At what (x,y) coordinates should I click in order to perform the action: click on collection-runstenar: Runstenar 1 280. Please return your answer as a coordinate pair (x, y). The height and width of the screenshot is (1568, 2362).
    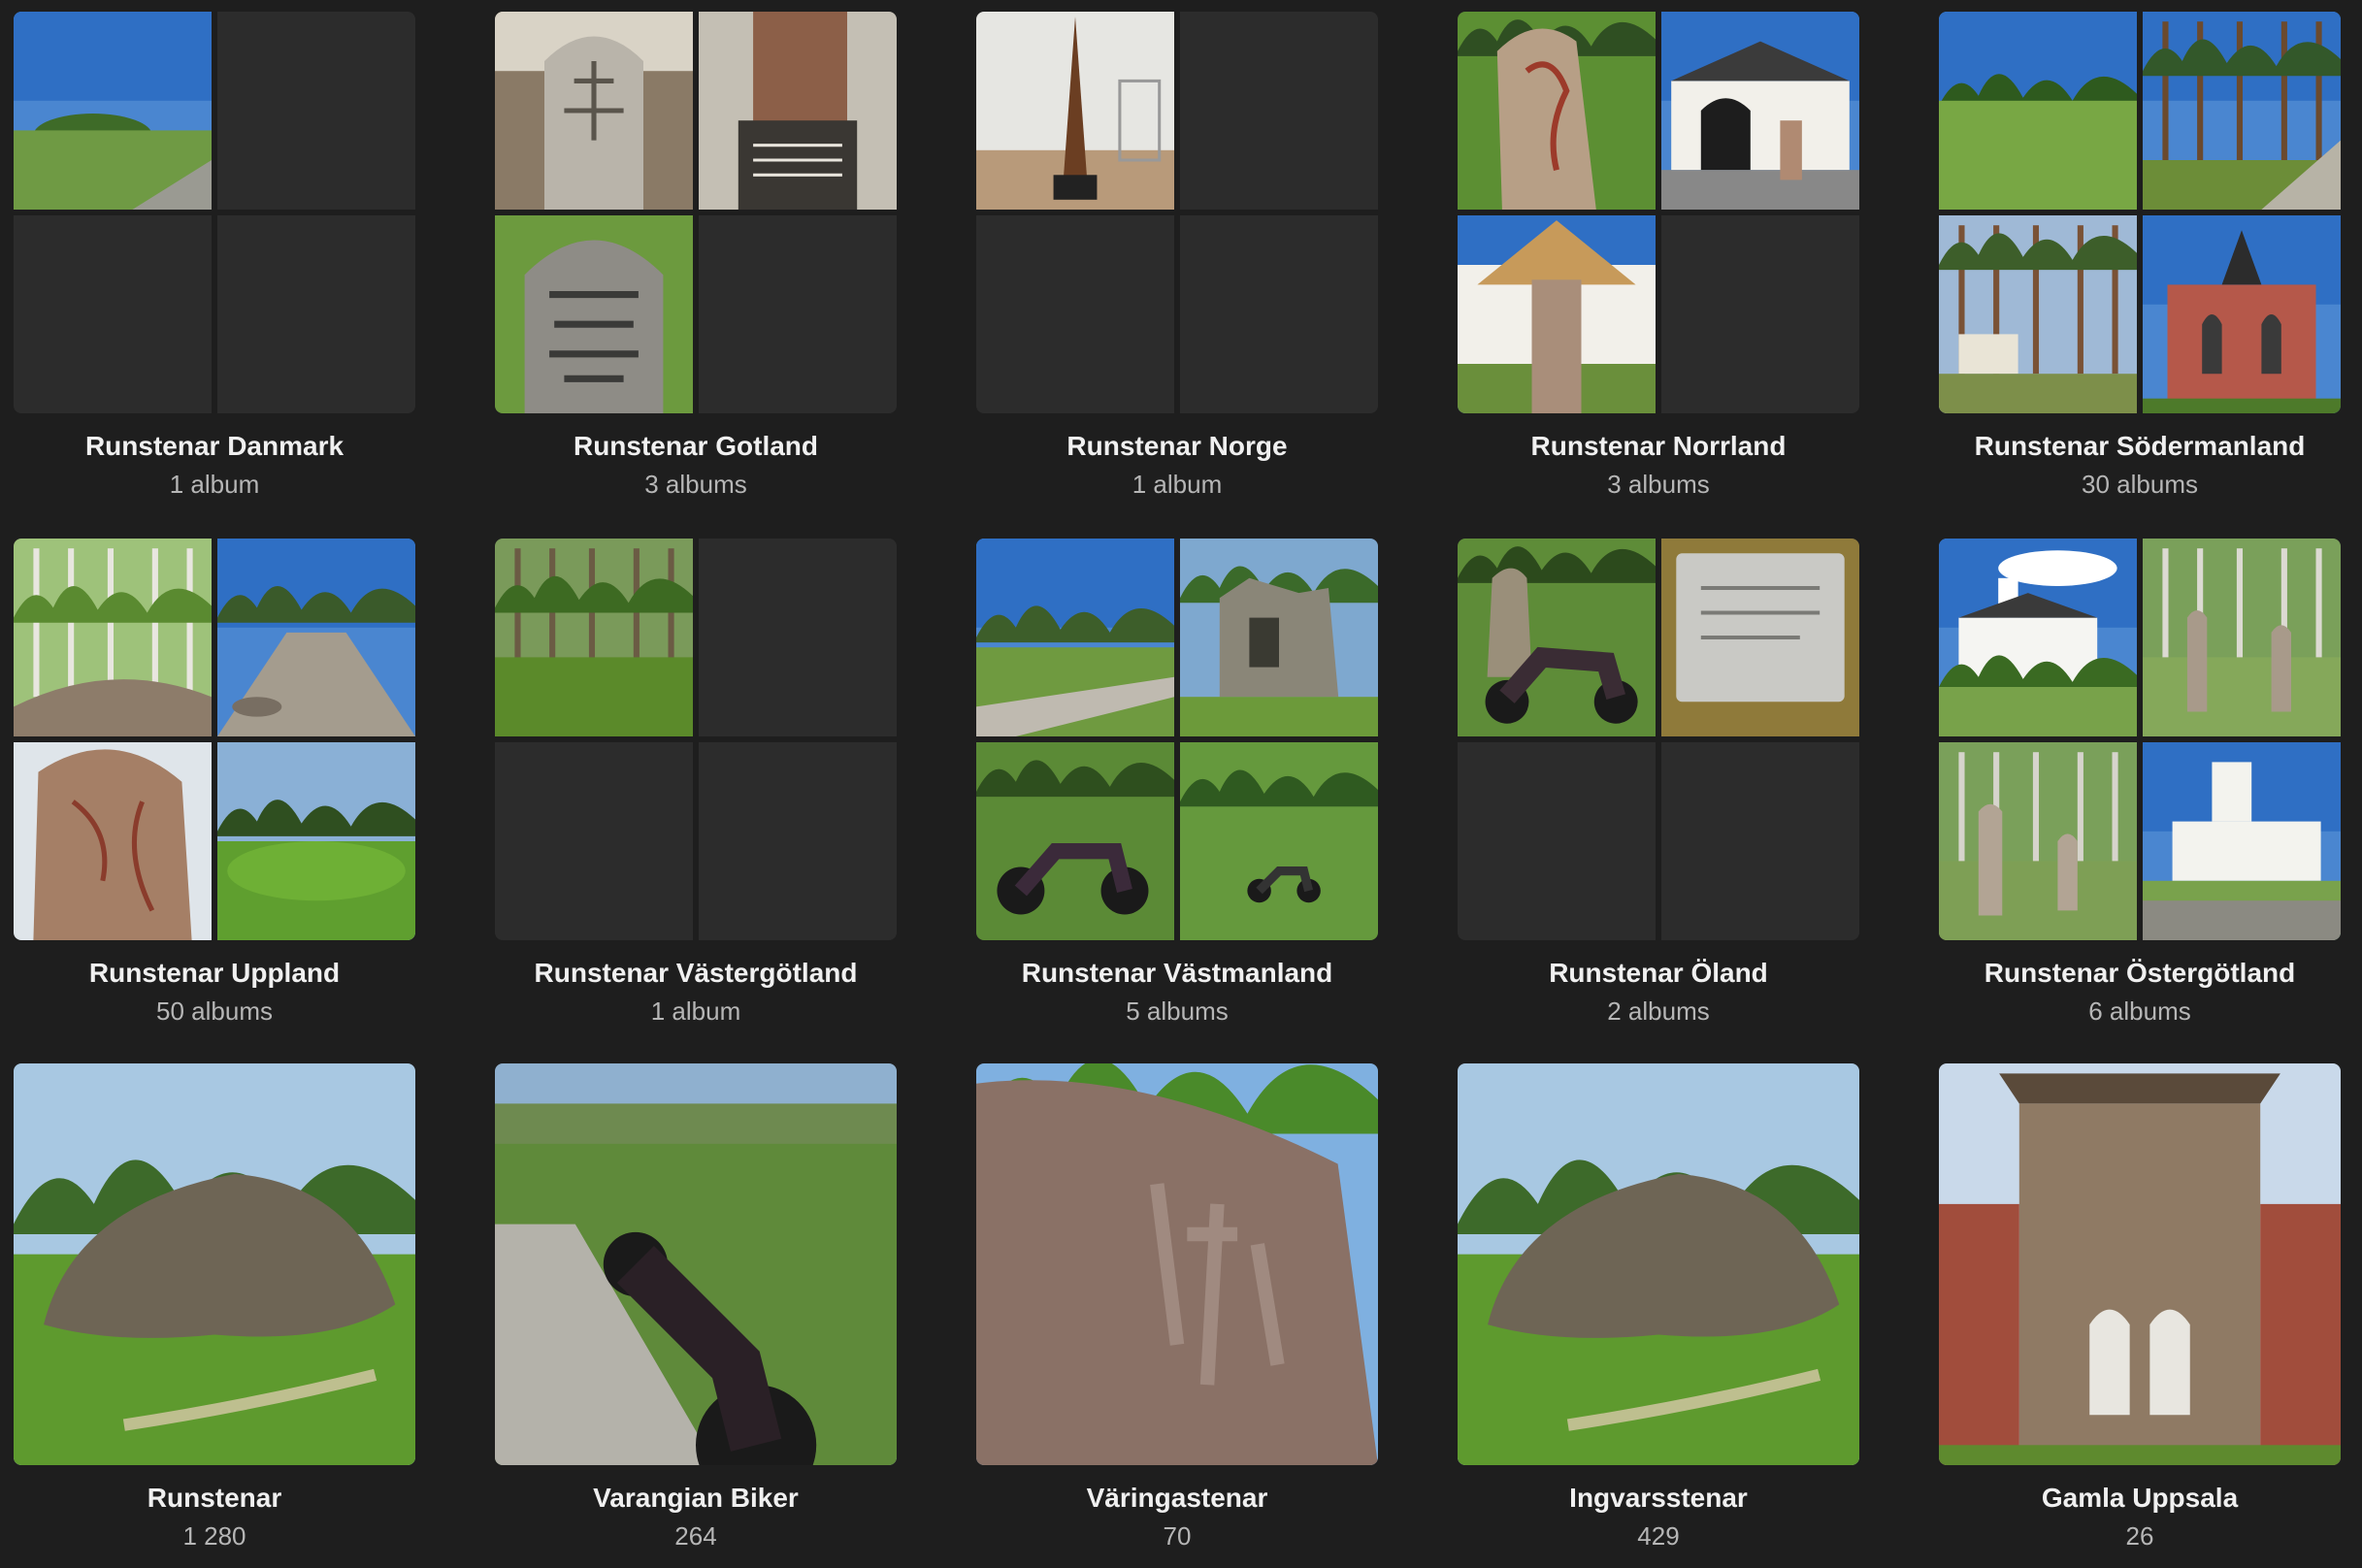
    Looking at the image, I should click on (214, 1315).